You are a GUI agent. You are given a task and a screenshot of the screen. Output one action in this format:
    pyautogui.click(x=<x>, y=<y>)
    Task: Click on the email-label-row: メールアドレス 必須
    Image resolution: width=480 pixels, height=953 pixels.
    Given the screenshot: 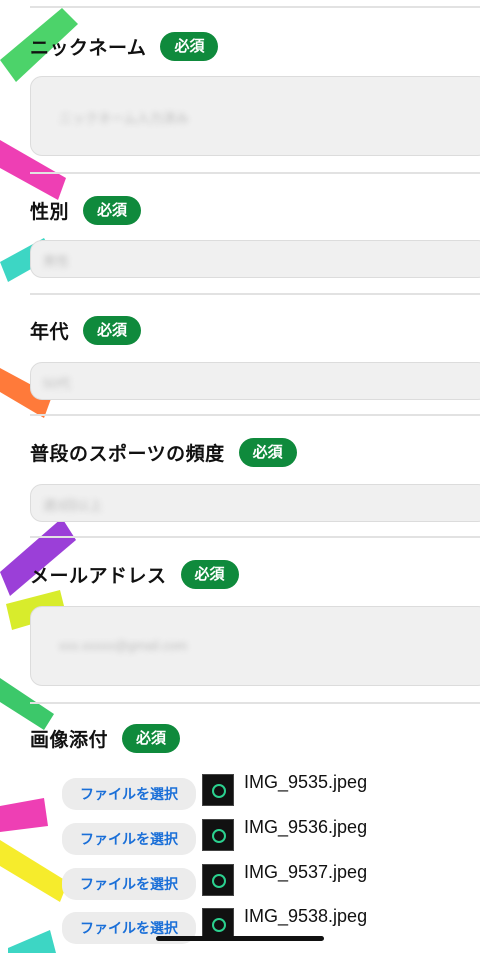 What is the action you would take?
    pyautogui.click(x=134, y=574)
    